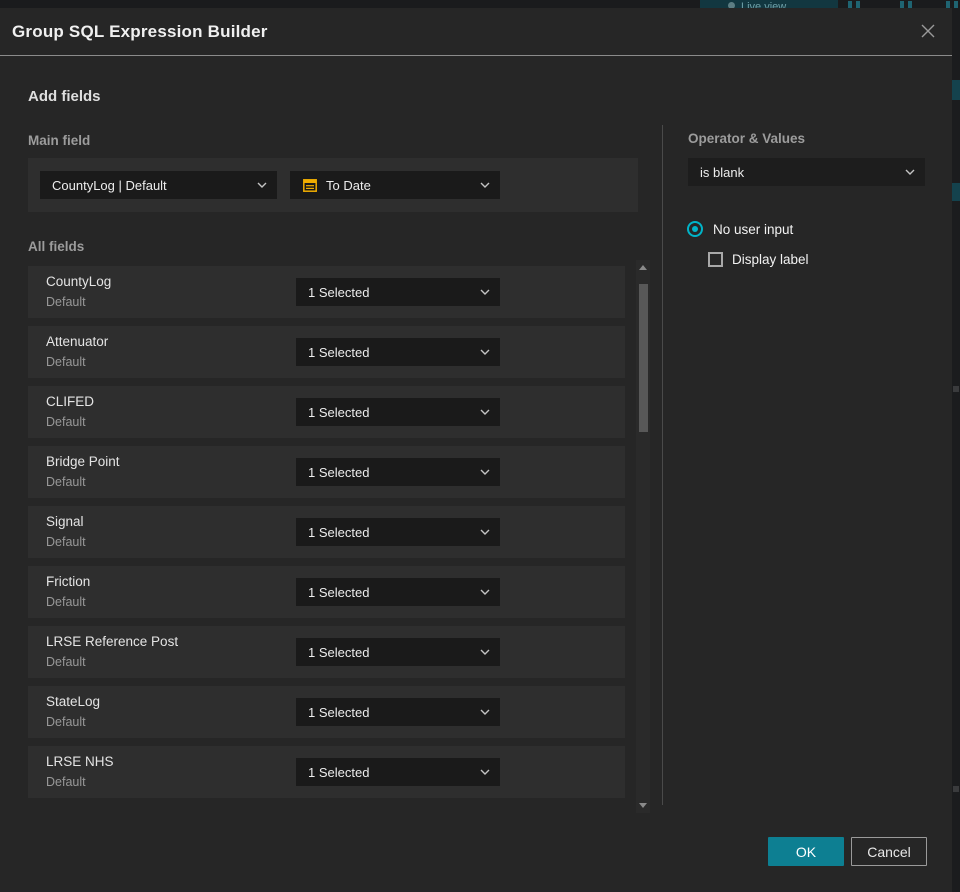  I want to click on main-field-dropdown-value: CountyLog | Default, so click(109, 185).